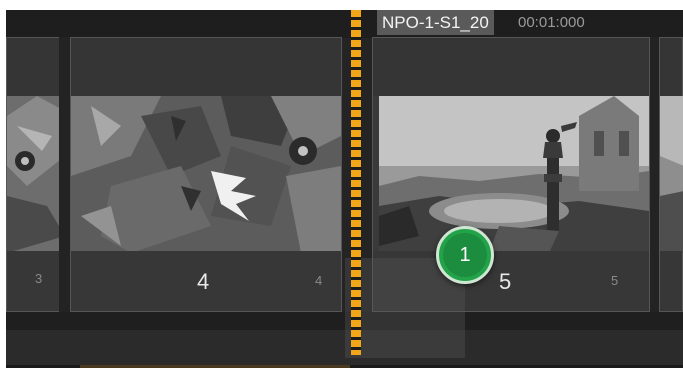 The height and width of the screenshot is (371, 683). Describe the element at coordinates (435, 22) in the screenshot. I see `clip-name-label: NPO-1-S1_20` at that location.